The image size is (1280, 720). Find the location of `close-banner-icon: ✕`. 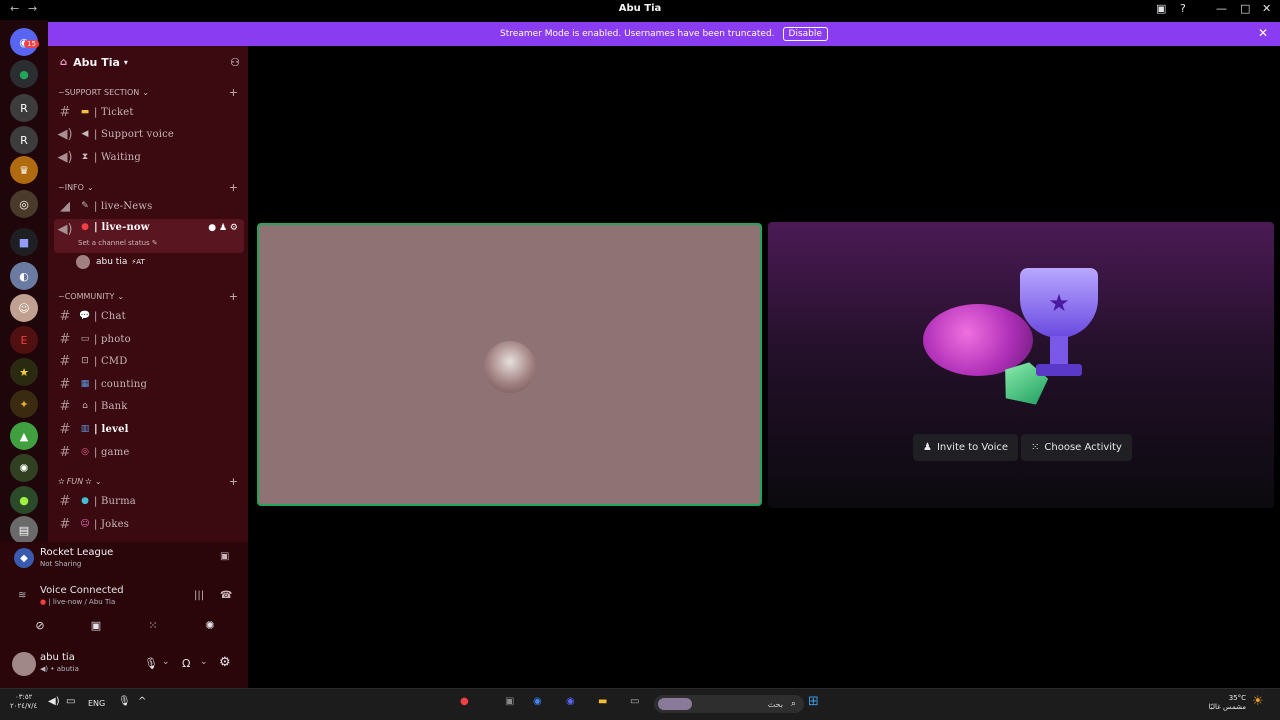

close-banner-icon: ✕ is located at coordinates (1263, 33).